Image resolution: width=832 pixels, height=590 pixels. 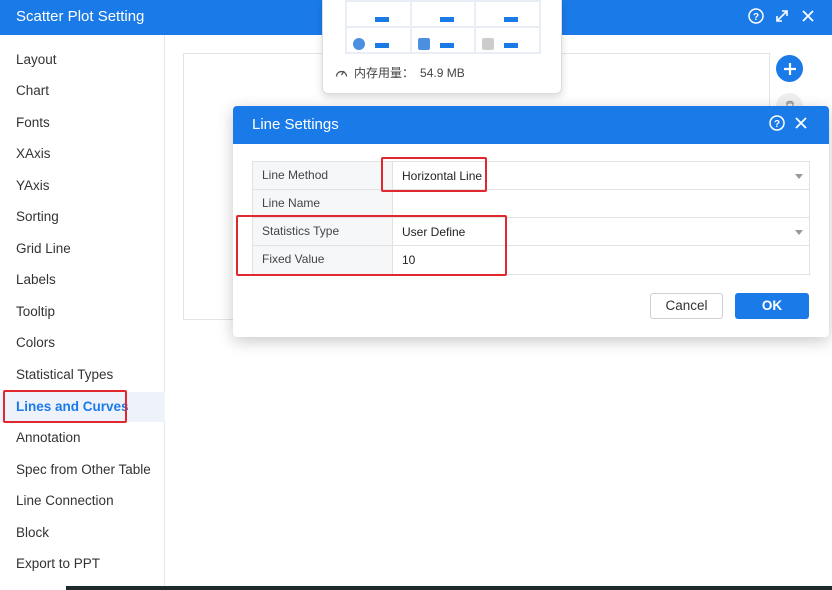 I want to click on dialog-title: Line Settings, so click(x=295, y=124).